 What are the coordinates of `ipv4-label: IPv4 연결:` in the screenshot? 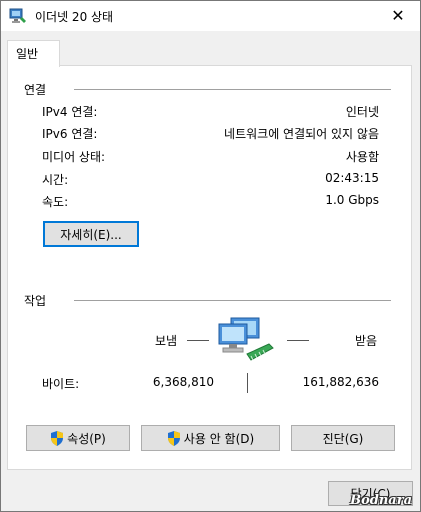 It's located at (70, 112).